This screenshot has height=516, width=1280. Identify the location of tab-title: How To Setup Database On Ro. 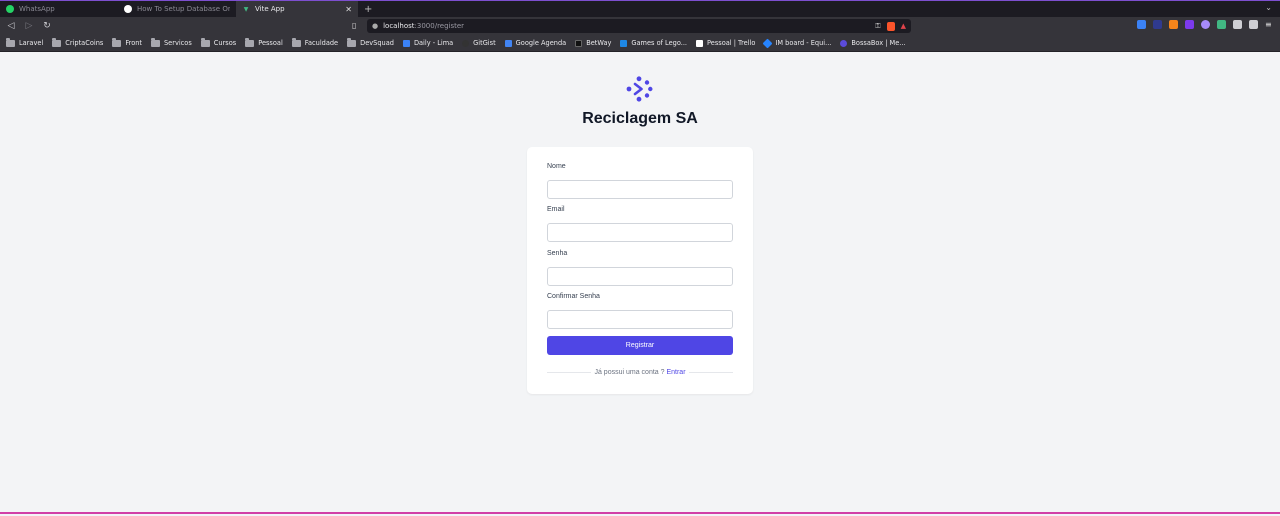
(183, 9).